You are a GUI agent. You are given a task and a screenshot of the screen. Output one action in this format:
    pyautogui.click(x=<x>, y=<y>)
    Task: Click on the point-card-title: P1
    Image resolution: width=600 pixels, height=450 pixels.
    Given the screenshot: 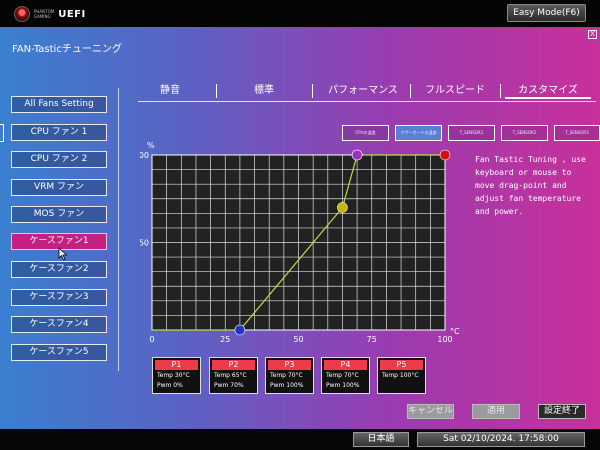 What is the action you would take?
    pyautogui.click(x=176, y=365)
    